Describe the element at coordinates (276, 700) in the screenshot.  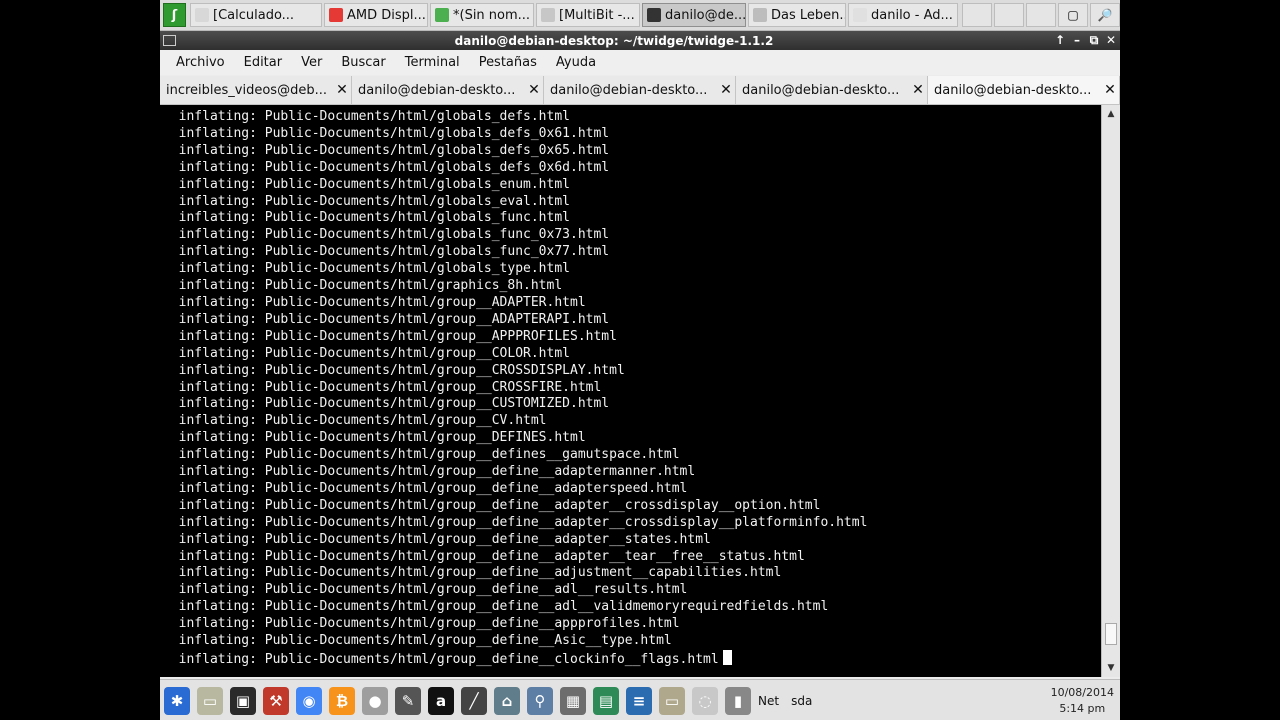
I see `tools-icon: ⚒` at that location.